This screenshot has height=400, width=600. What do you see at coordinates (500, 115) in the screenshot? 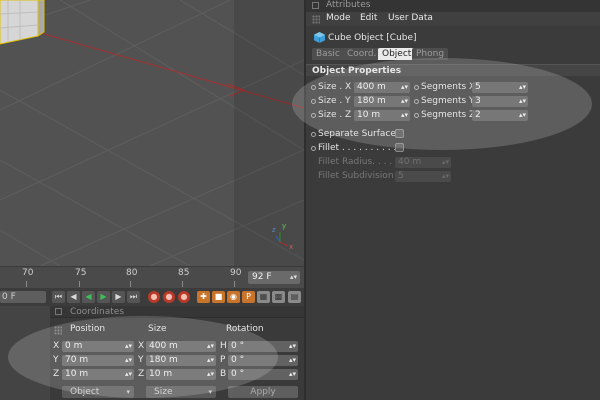
I see `segments-z-field: 2 ▴▾` at bounding box center [500, 115].